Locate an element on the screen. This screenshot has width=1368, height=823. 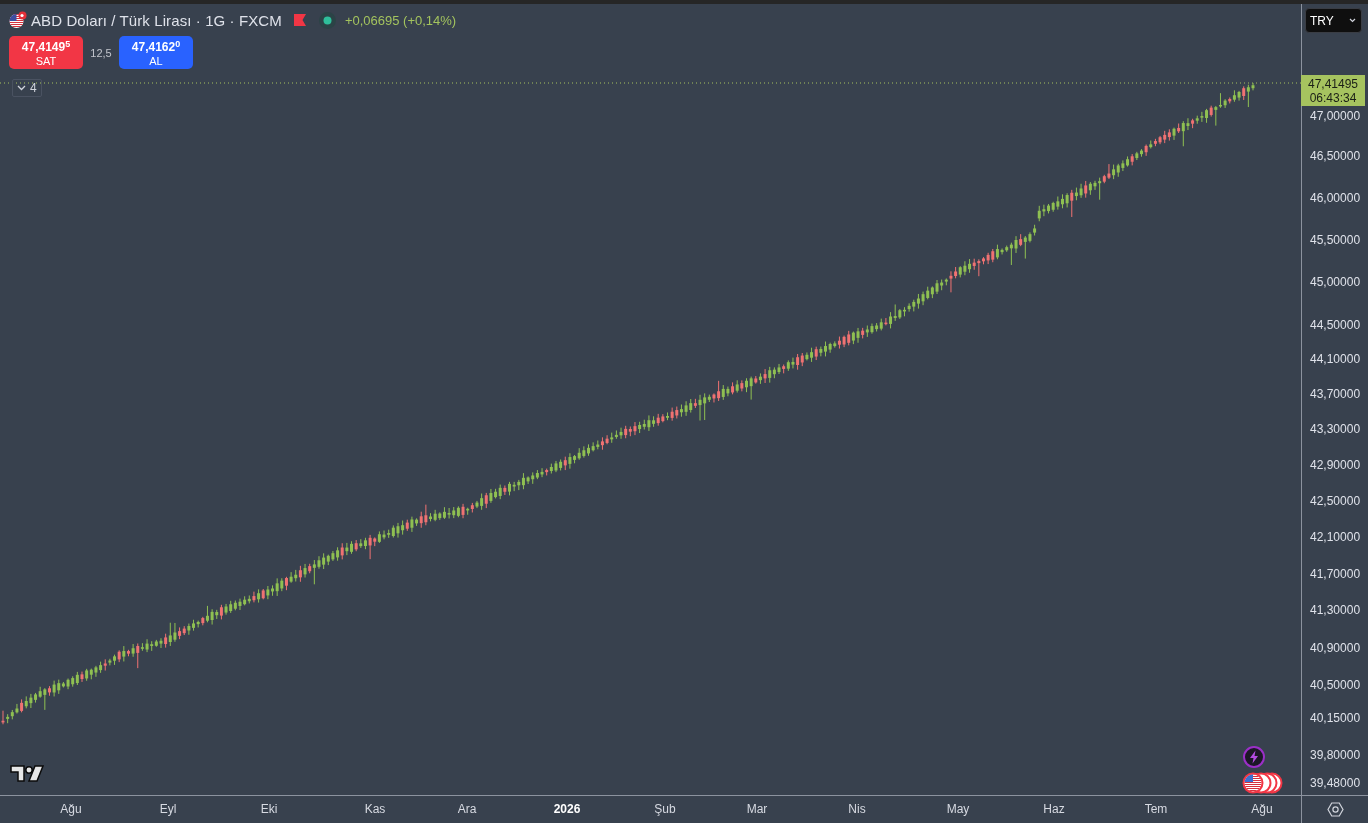
month-label: May is located at coordinates (958, 809).